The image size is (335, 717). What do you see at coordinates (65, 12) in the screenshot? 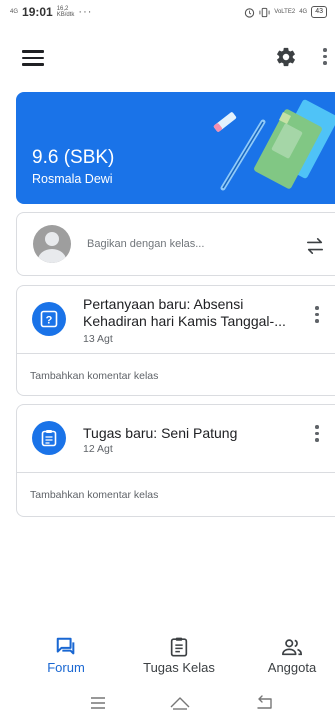
I see `network-speed: 16,2 KB/dtk` at bounding box center [65, 12].